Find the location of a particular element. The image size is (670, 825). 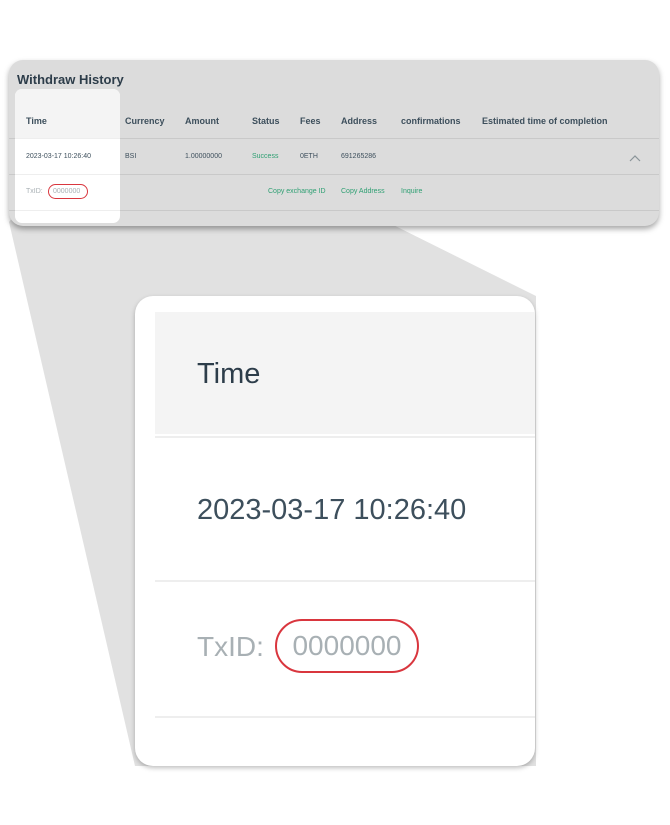

row-time: 2023-03-17 10:26:40 is located at coordinates (58, 156).